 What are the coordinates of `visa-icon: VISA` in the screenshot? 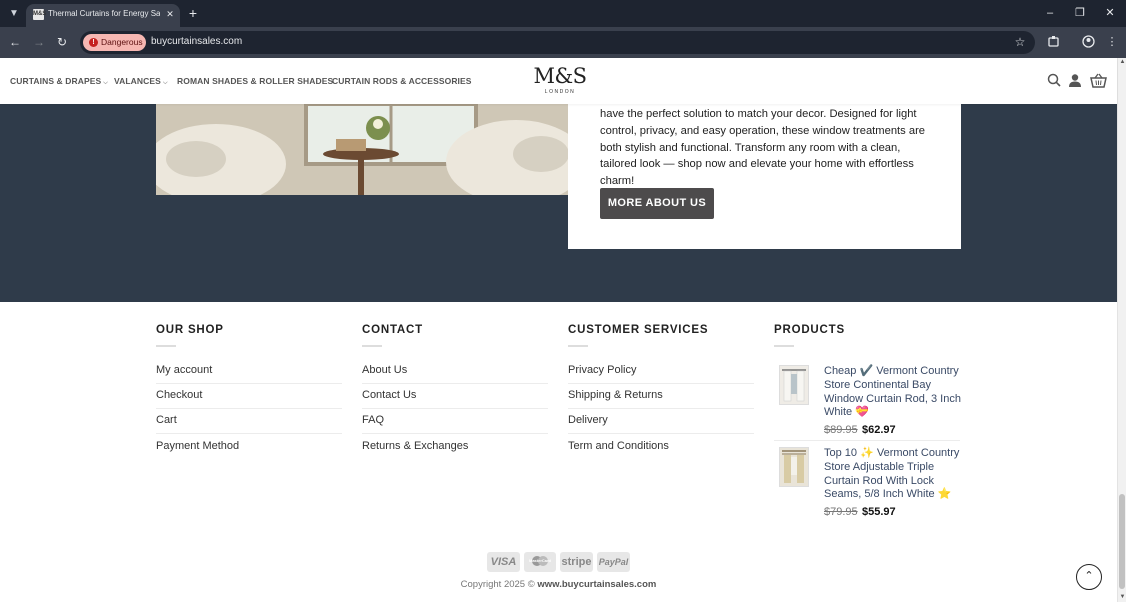 It's located at (503, 562).